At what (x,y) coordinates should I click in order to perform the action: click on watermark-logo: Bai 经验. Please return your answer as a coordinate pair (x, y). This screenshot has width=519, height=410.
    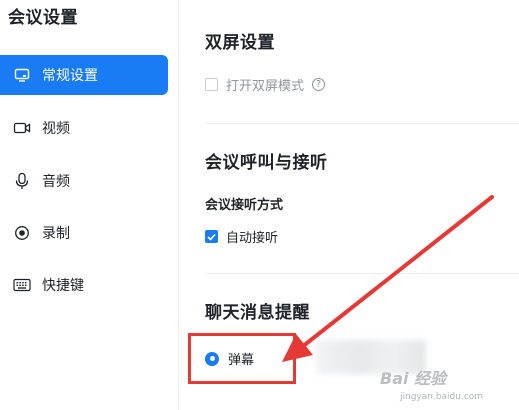
    Looking at the image, I should click on (413, 378).